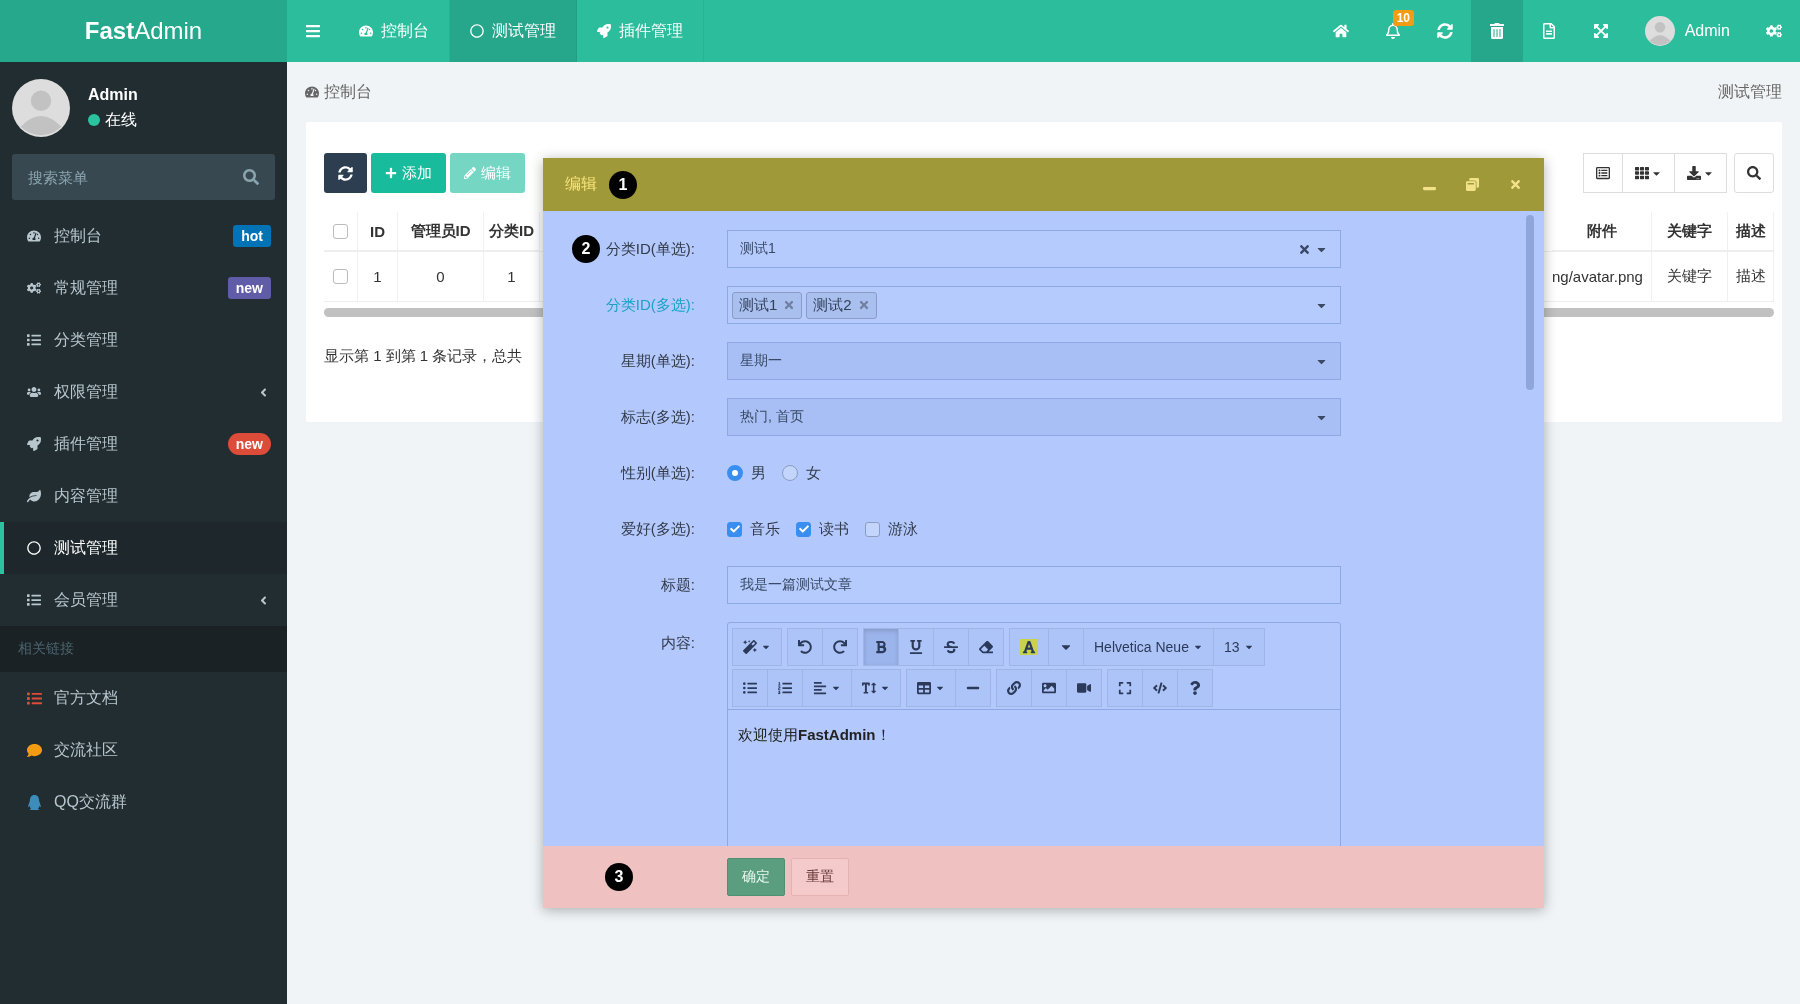  I want to click on help-button, so click(1195, 688).